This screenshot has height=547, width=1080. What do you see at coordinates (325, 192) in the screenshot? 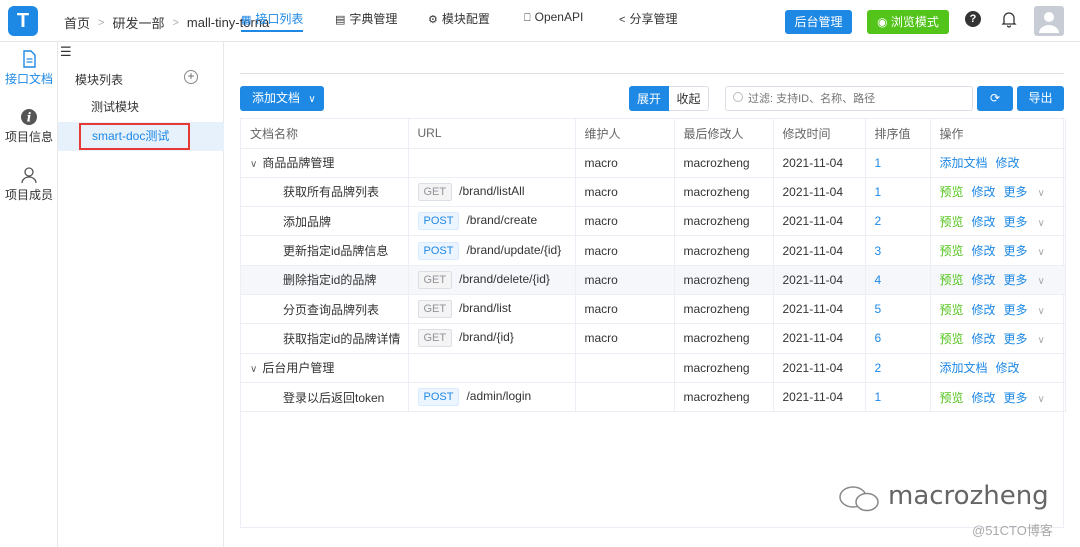
I see `doc-name-cell: 获取所有品牌列表` at bounding box center [325, 192].